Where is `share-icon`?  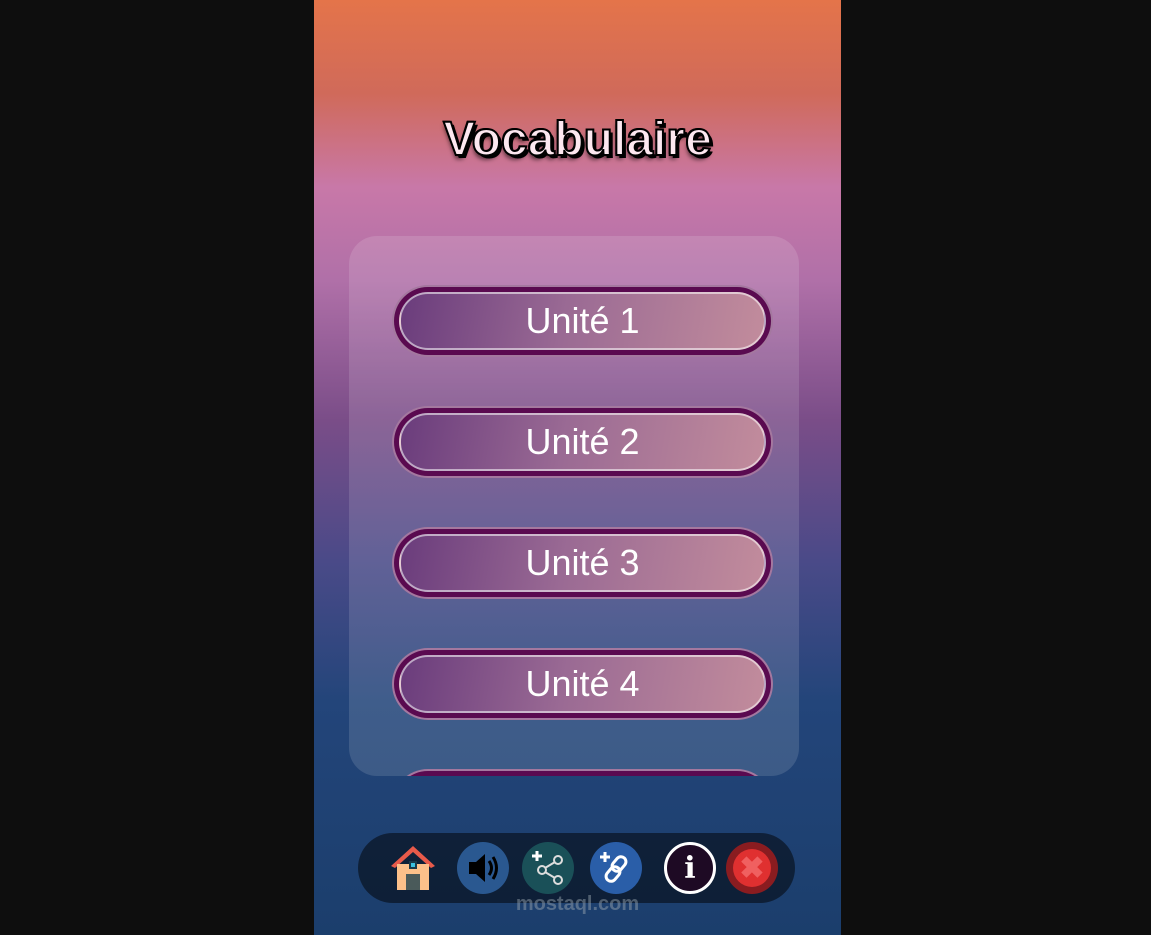 share-icon is located at coordinates (548, 868).